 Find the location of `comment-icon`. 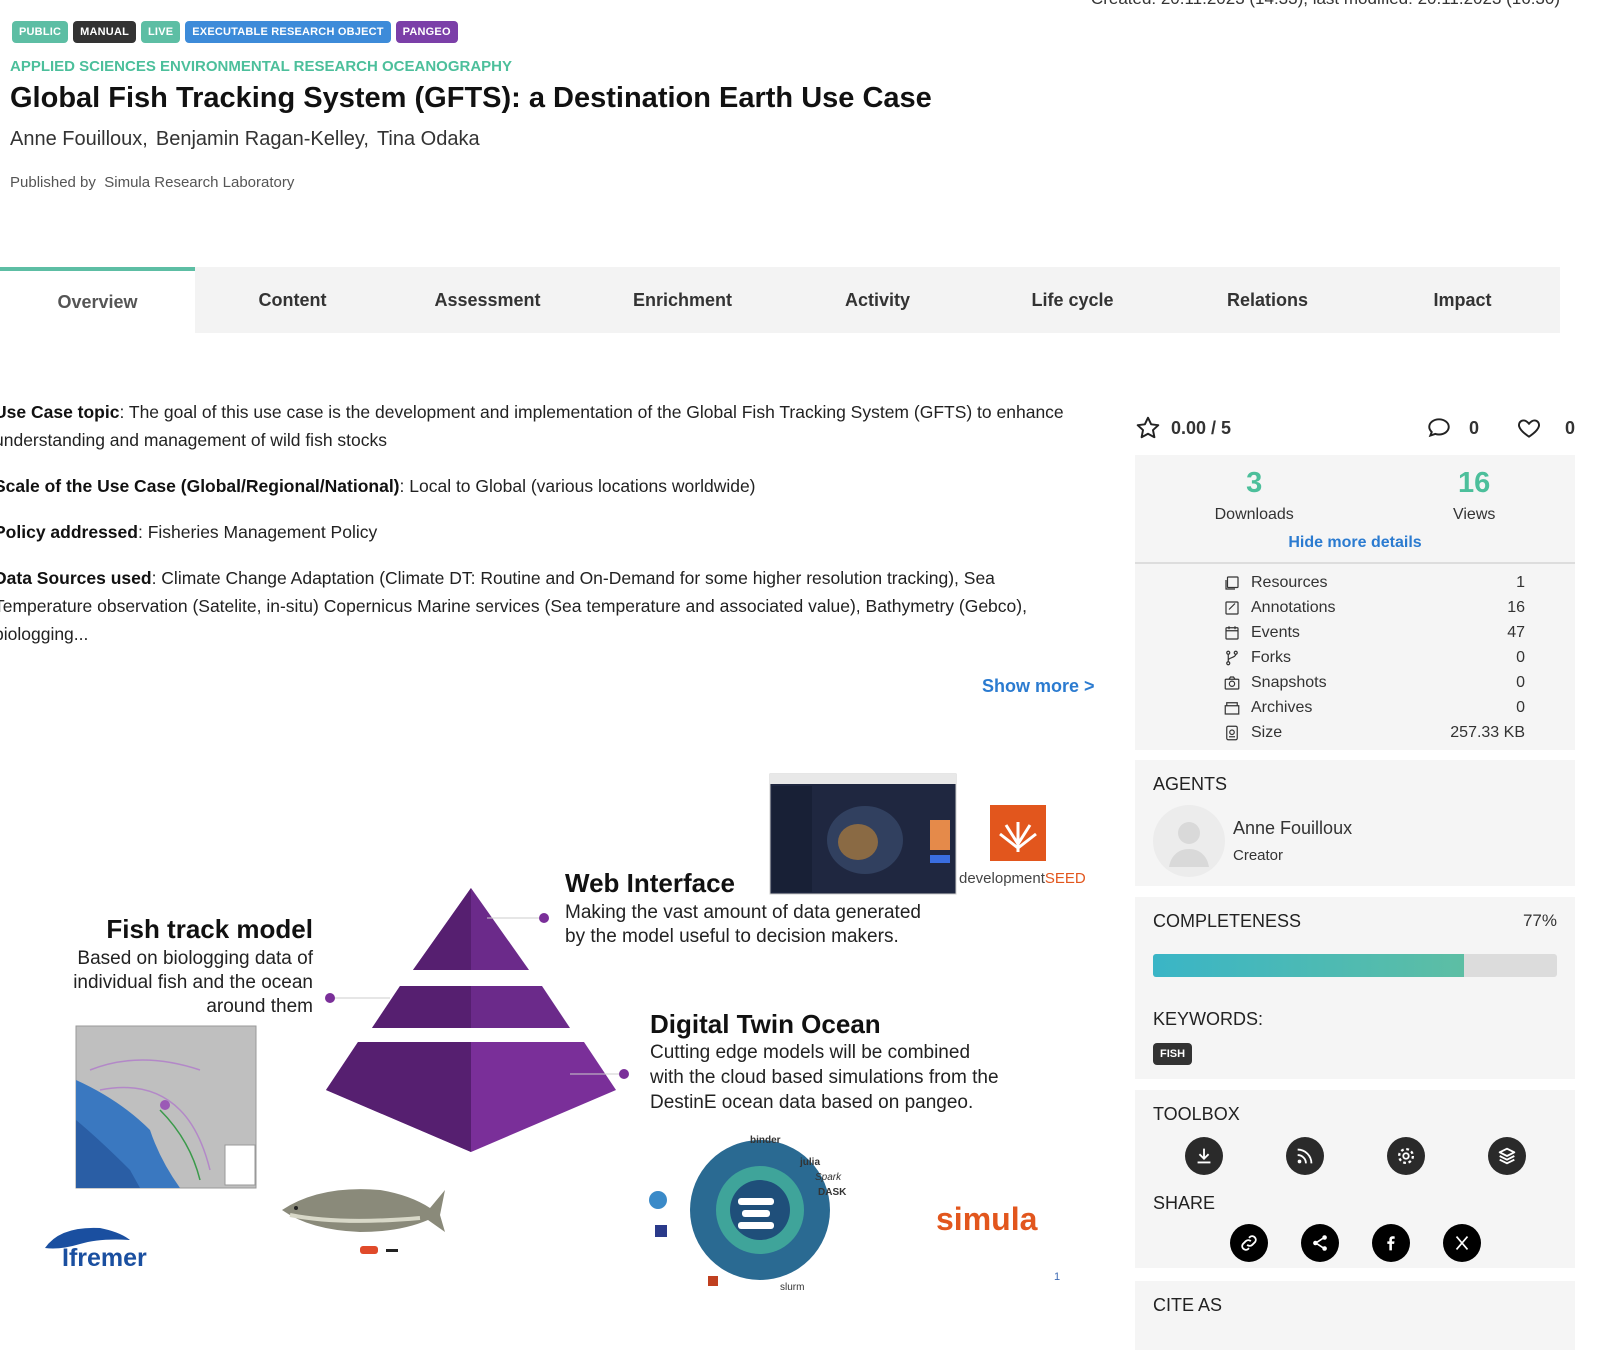

comment-icon is located at coordinates (1439, 428).